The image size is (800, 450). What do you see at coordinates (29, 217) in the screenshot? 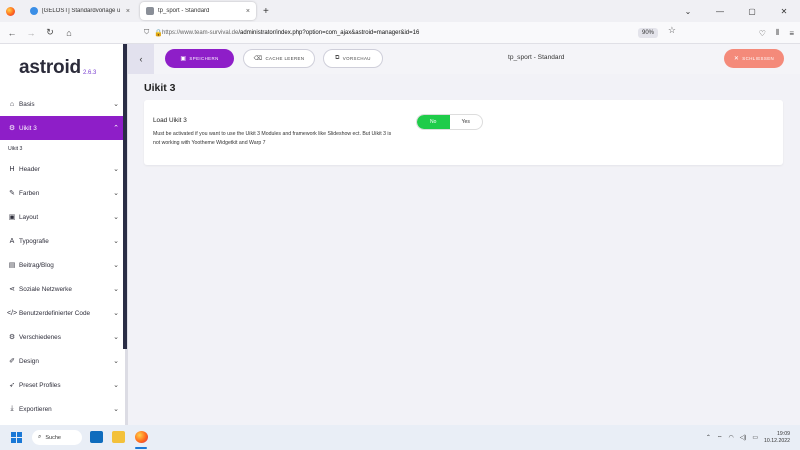
I see `sidebar-item-label: Layout` at bounding box center [29, 217].